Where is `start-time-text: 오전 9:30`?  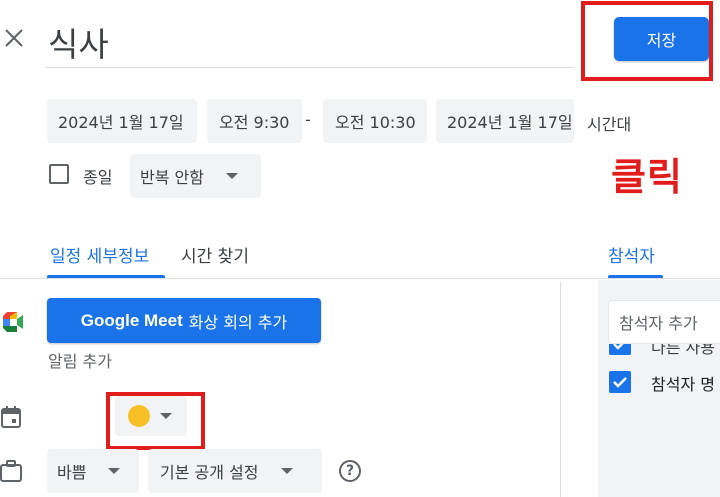
start-time-text: 오전 9:30 is located at coordinates (254, 122).